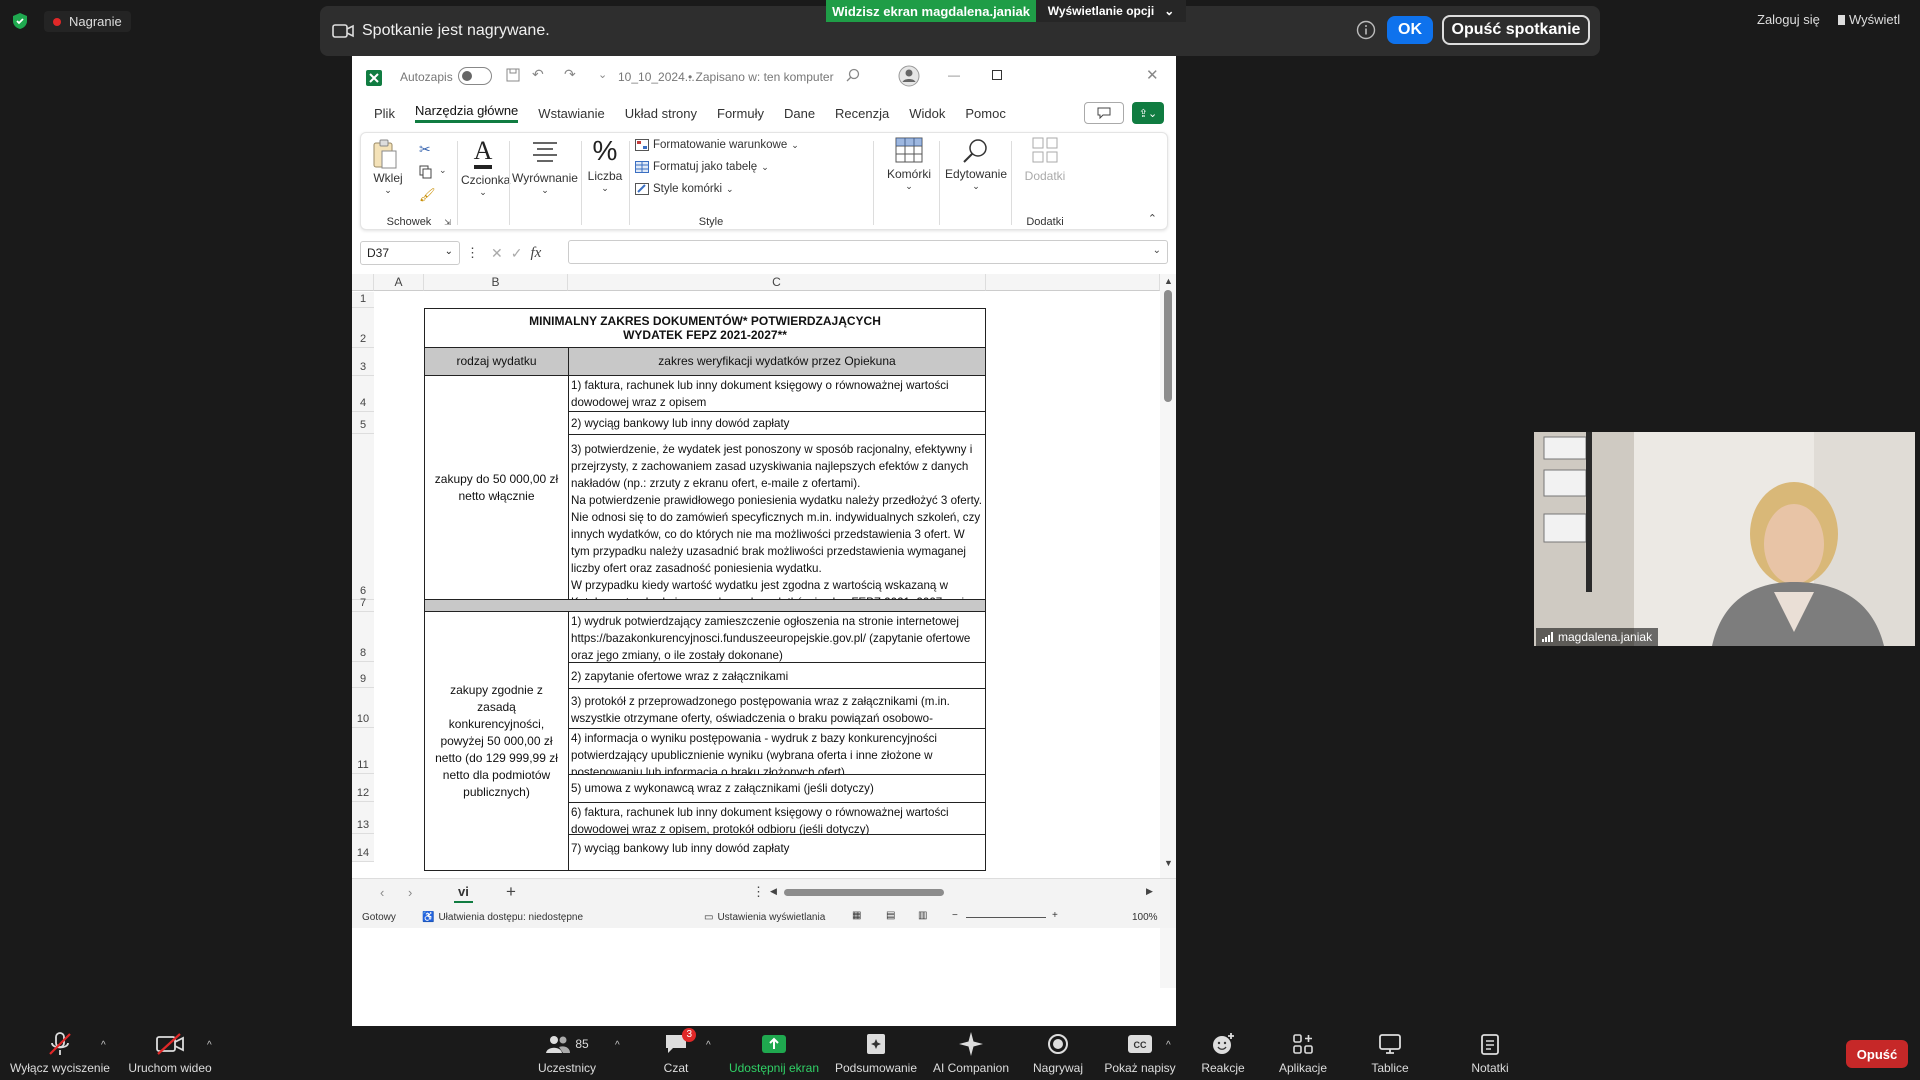  Describe the element at coordinates (1073, 282) in the screenshot. I see `column-header-d` at that location.